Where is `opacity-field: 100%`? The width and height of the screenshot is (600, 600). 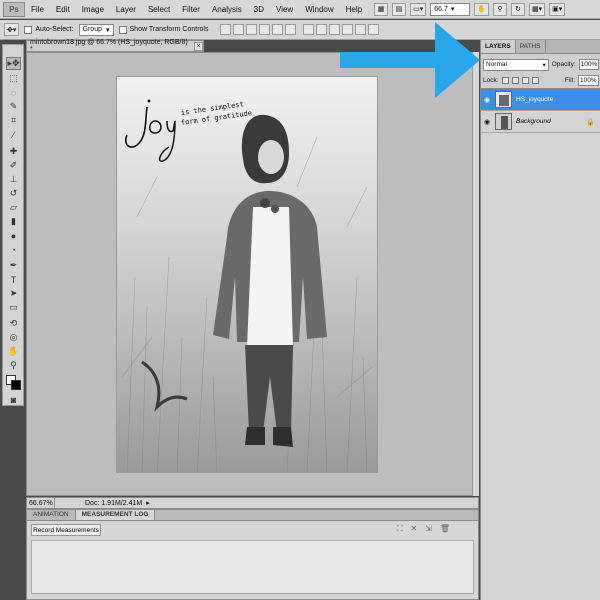
opacity-field: 100% is located at coordinates (588, 64).